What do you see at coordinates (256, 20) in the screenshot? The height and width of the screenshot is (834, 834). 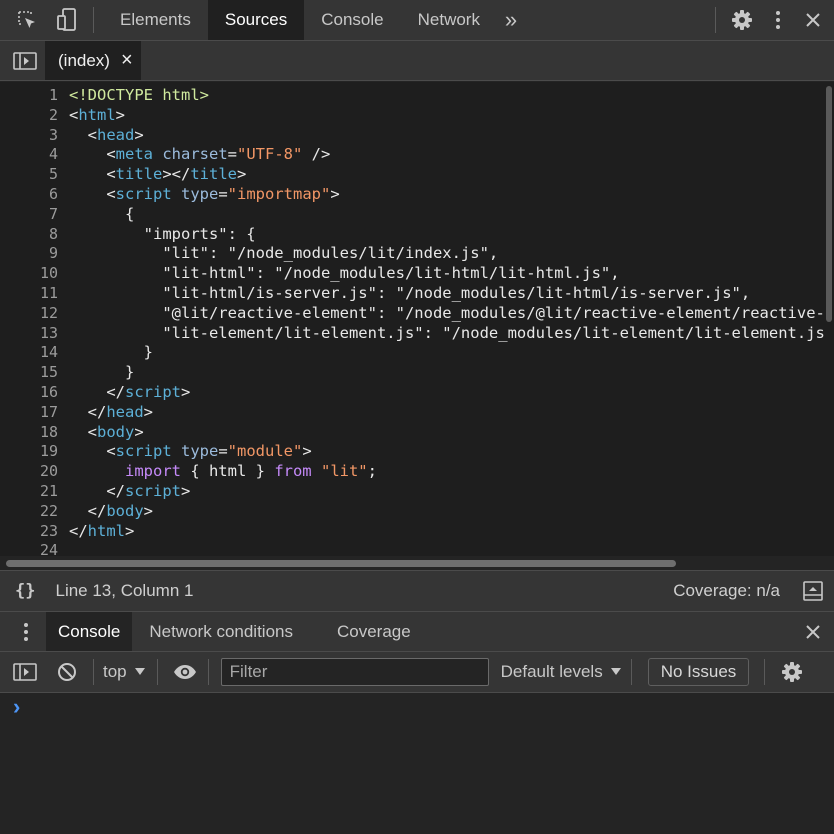 I see `tab-sources: Sources` at bounding box center [256, 20].